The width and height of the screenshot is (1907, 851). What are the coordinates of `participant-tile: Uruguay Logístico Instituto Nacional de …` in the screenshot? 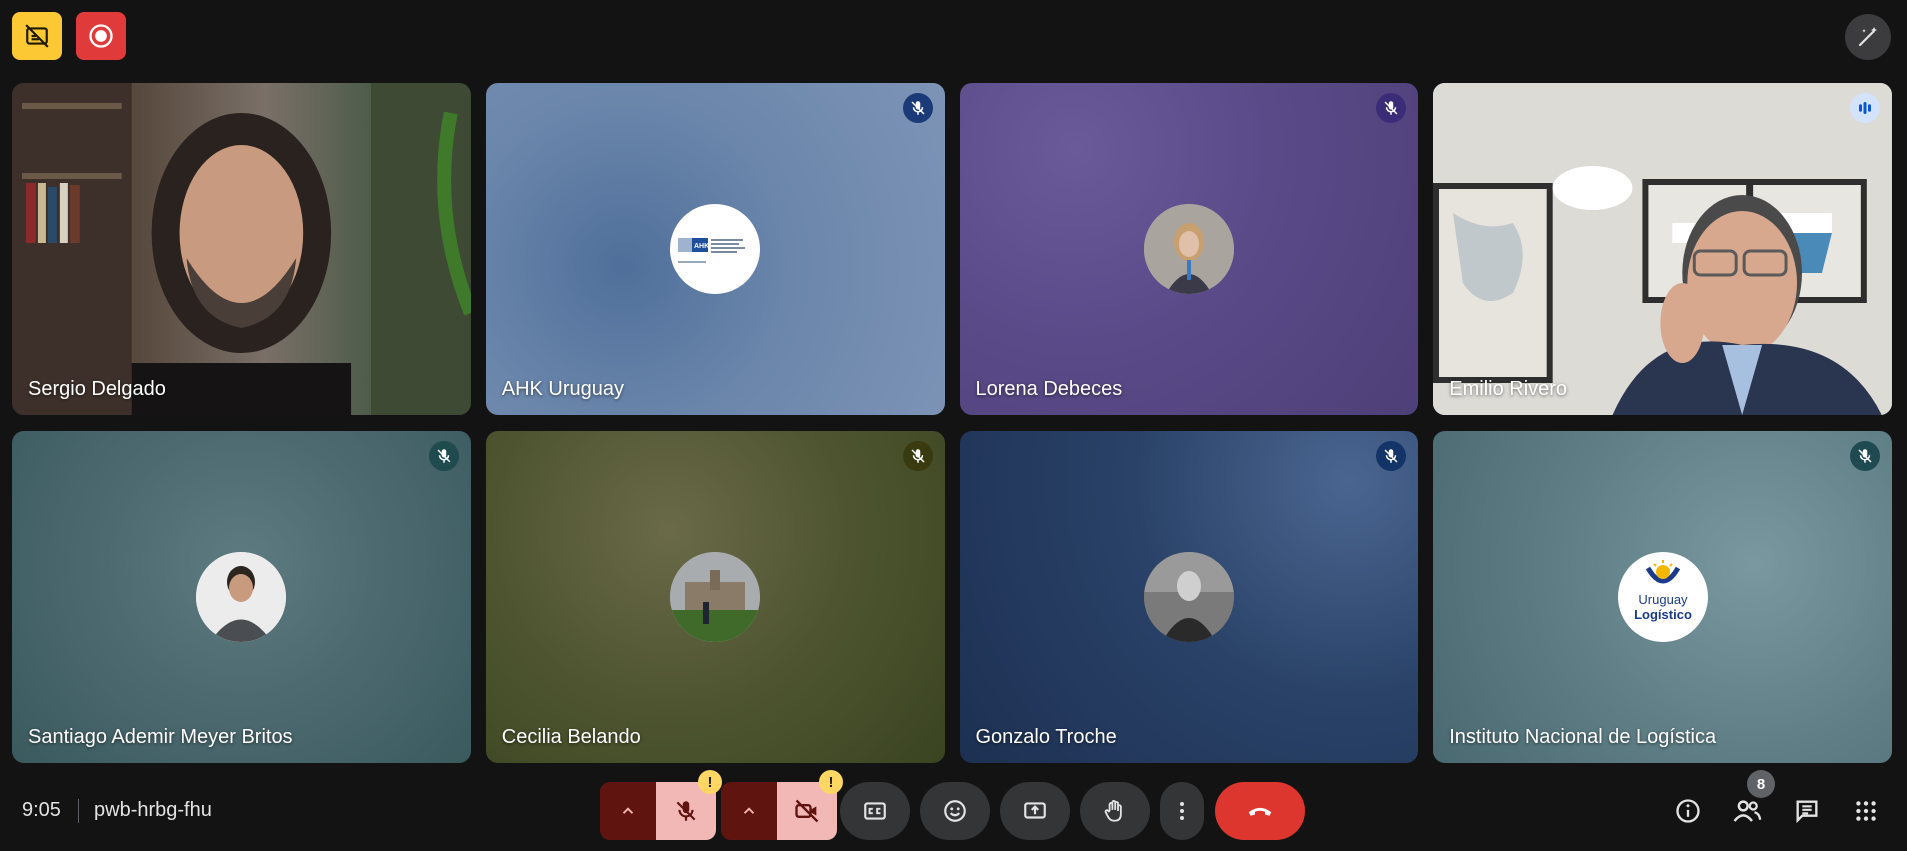 It's located at (1662, 597).